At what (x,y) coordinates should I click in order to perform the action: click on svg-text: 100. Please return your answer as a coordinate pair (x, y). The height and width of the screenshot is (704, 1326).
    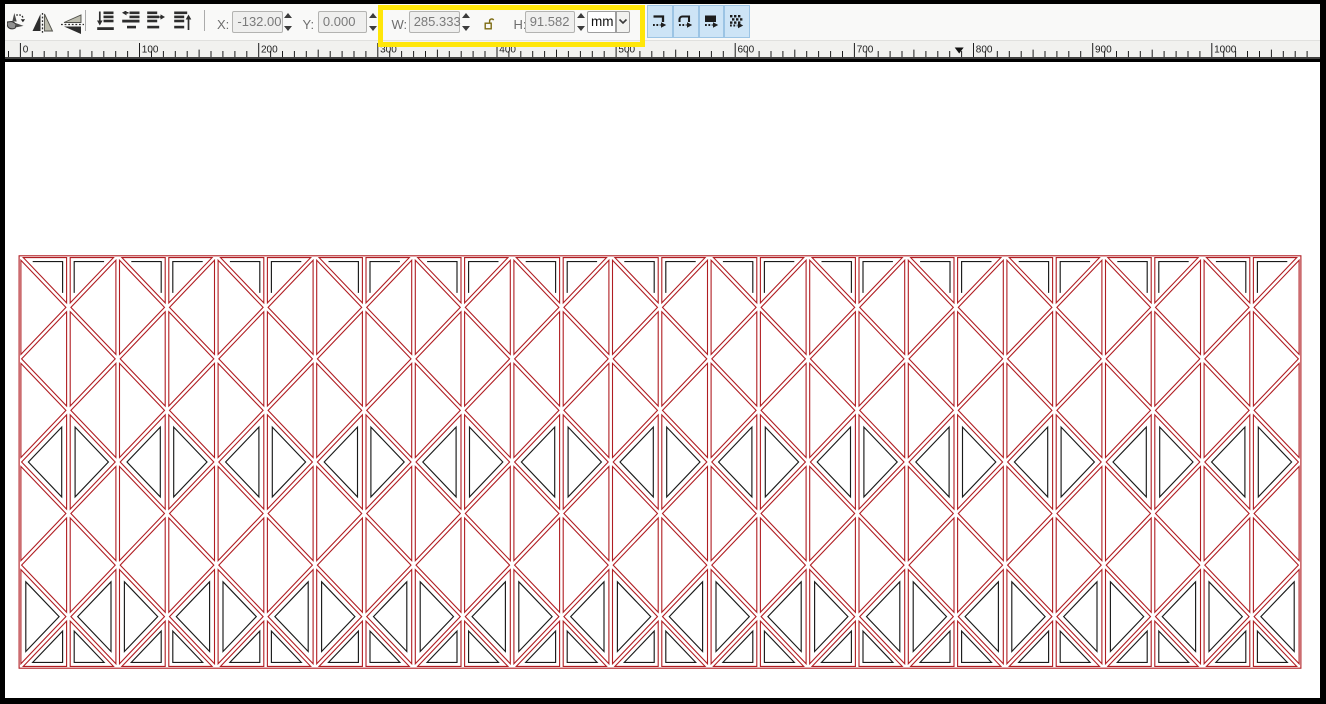
    Looking at the image, I should click on (149, 49).